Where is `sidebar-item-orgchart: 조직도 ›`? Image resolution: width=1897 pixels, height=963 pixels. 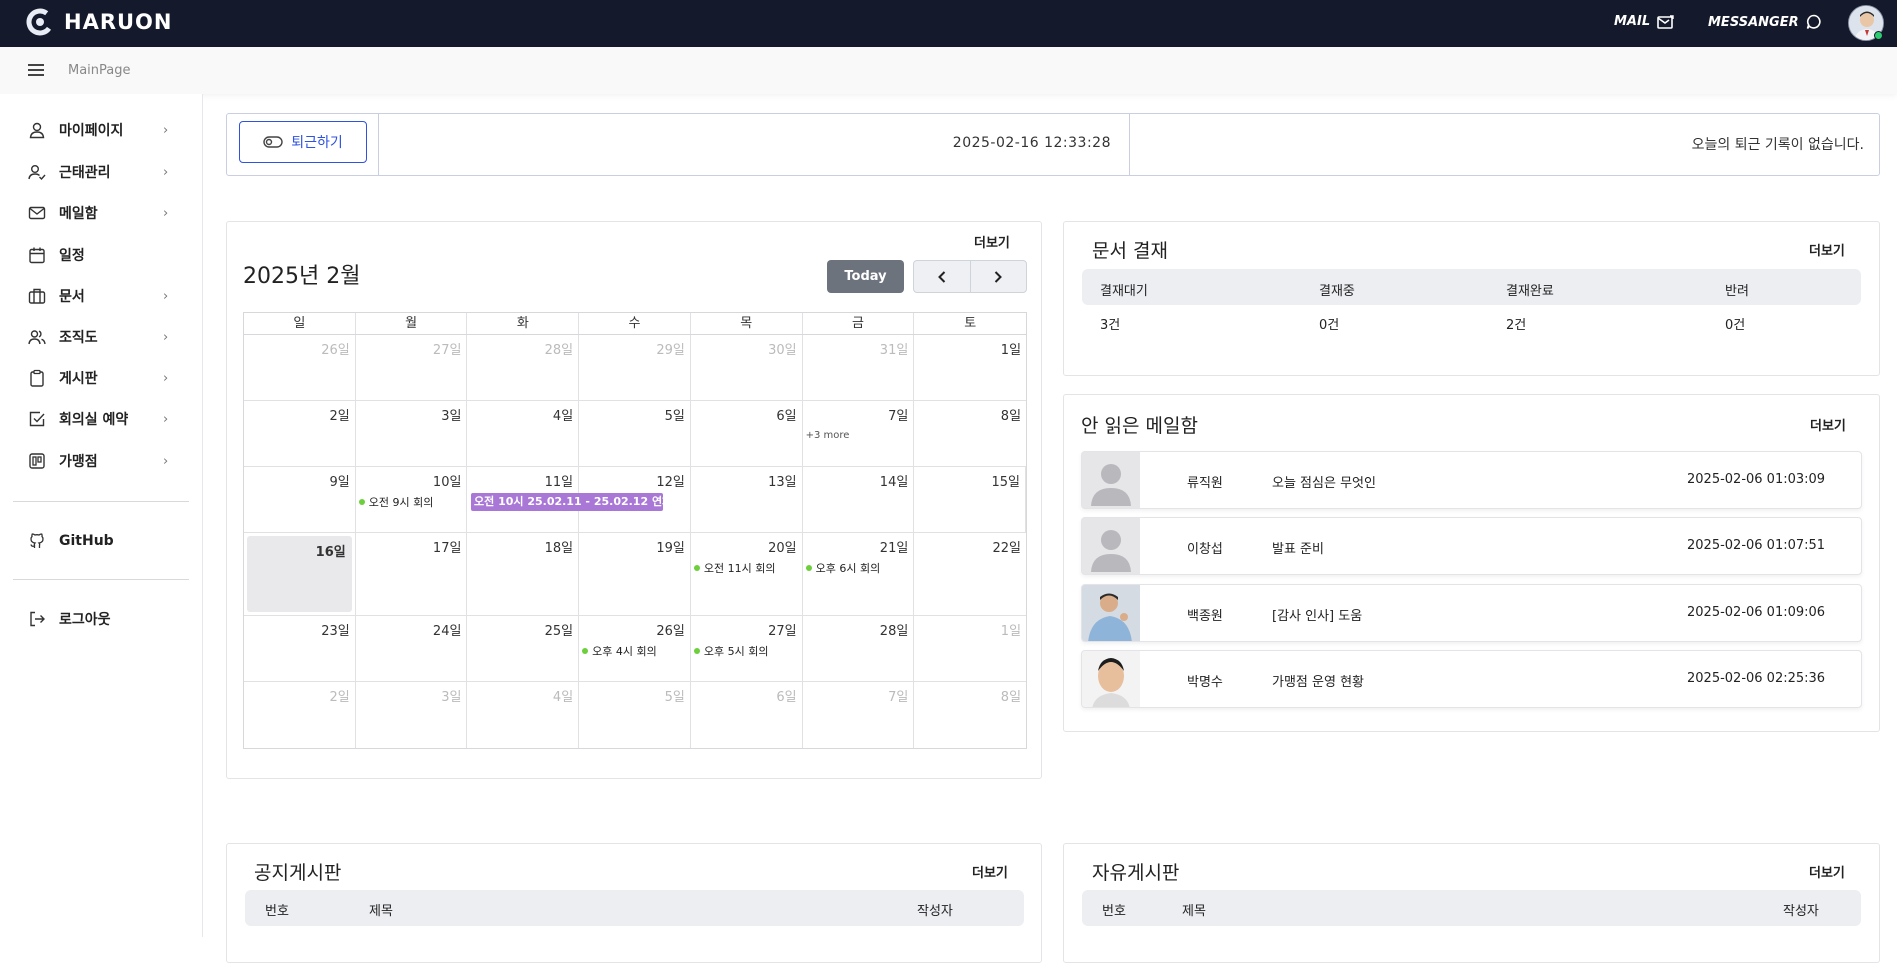 sidebar-item-orgchart: 조직도 › is located at coordinates (101, 337).